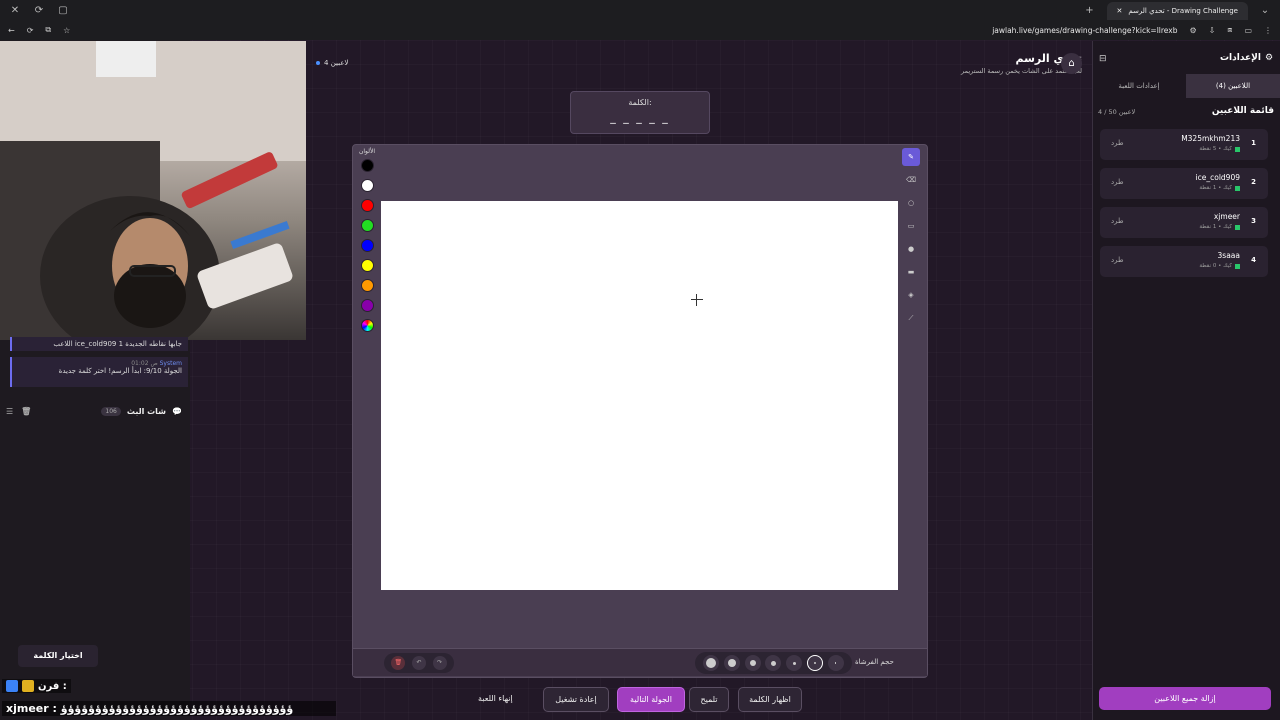  What do you see at coordinates (1253, 260) in the screenshot?
I see `player-rank: 4` at bounding box center [1253, 260].